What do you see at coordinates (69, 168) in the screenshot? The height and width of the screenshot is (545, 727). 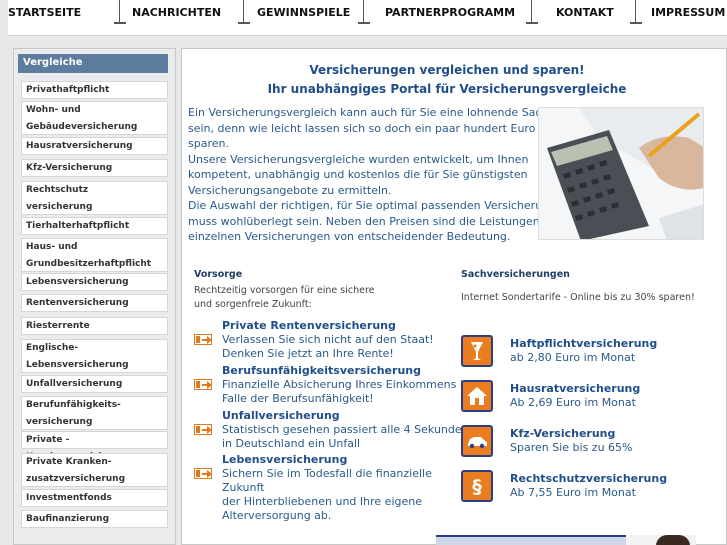 I see `sidebar-item-label: Kfz-Versicherung` at bounding box center [69, 168].